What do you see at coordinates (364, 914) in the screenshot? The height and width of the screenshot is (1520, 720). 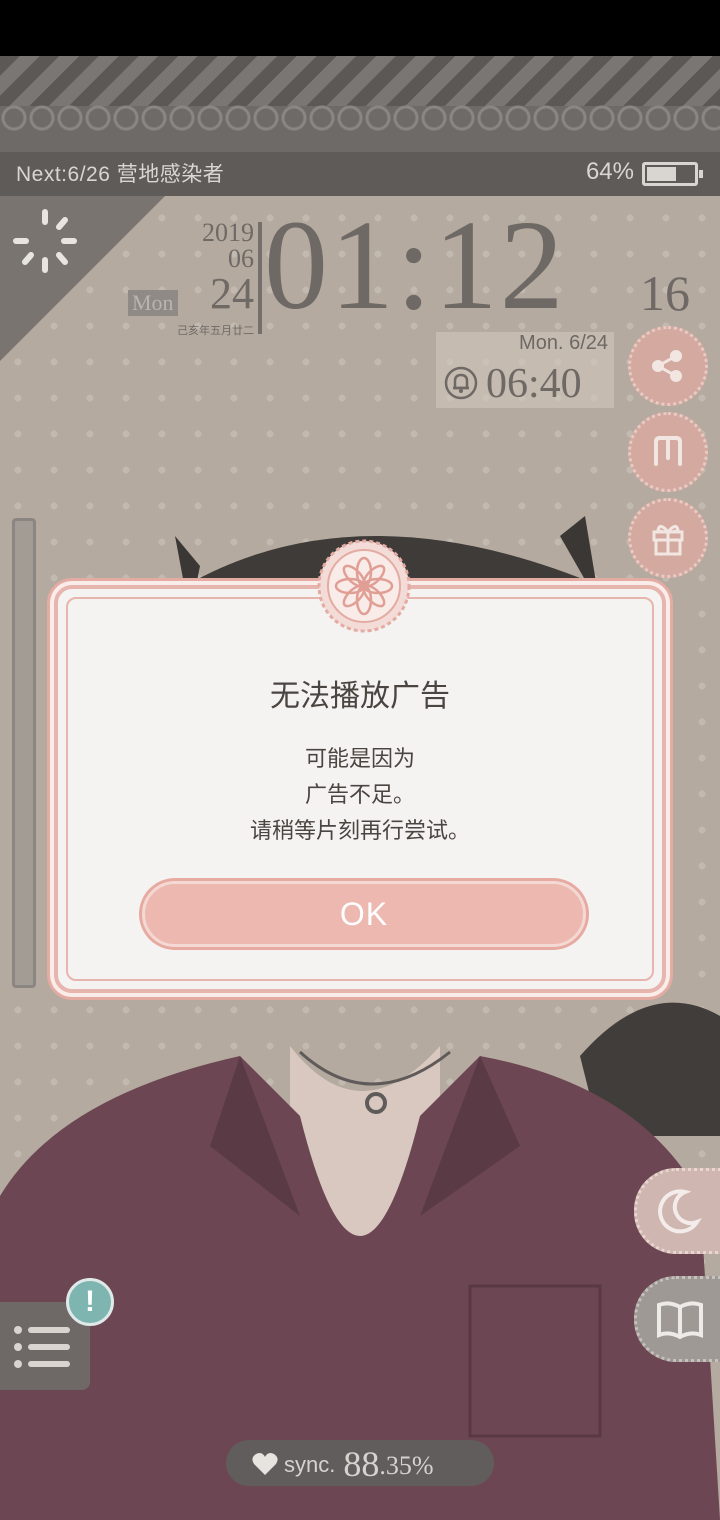 I see `ok-button: OK` at bounding box center [364, 914].